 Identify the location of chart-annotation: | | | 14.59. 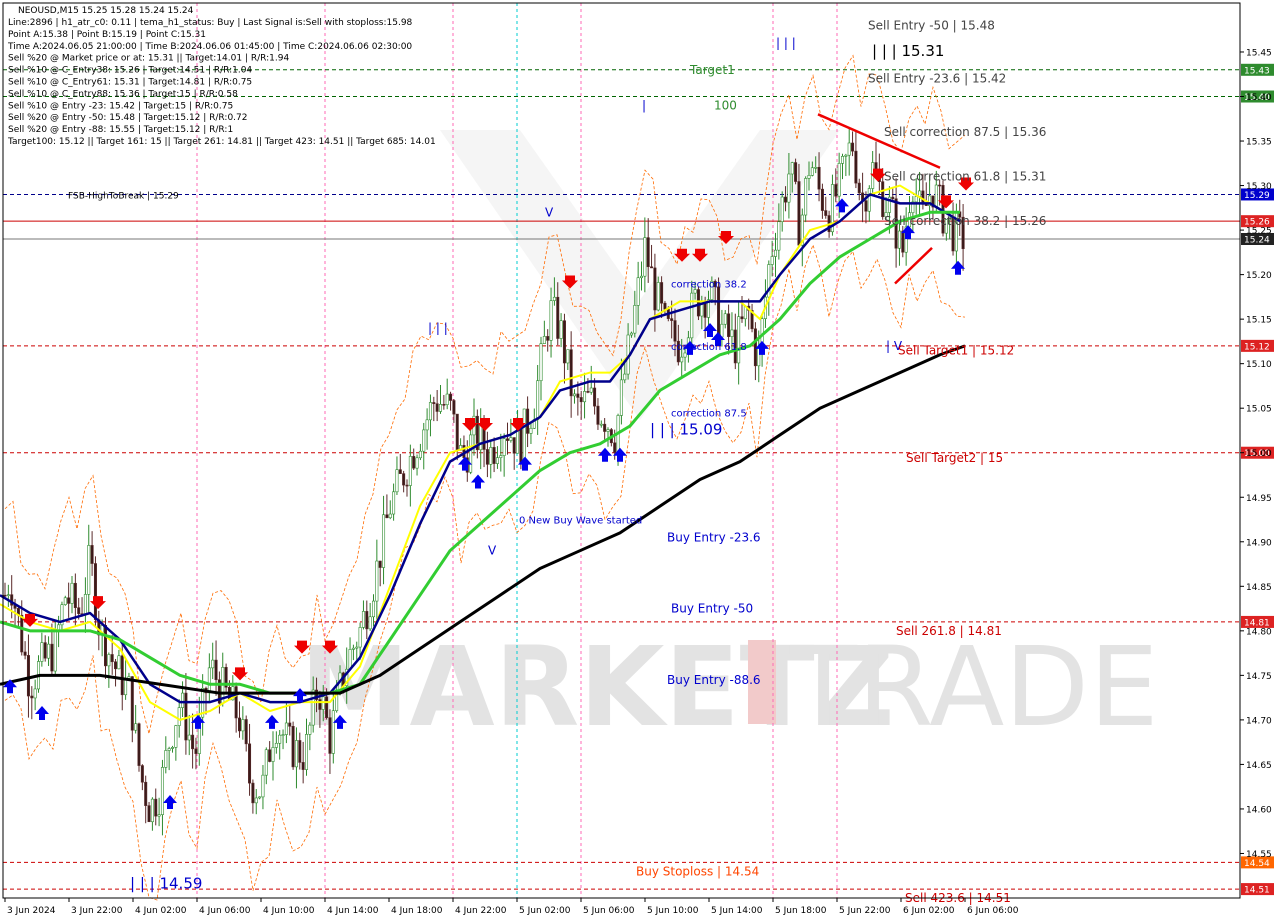
(166, 884).